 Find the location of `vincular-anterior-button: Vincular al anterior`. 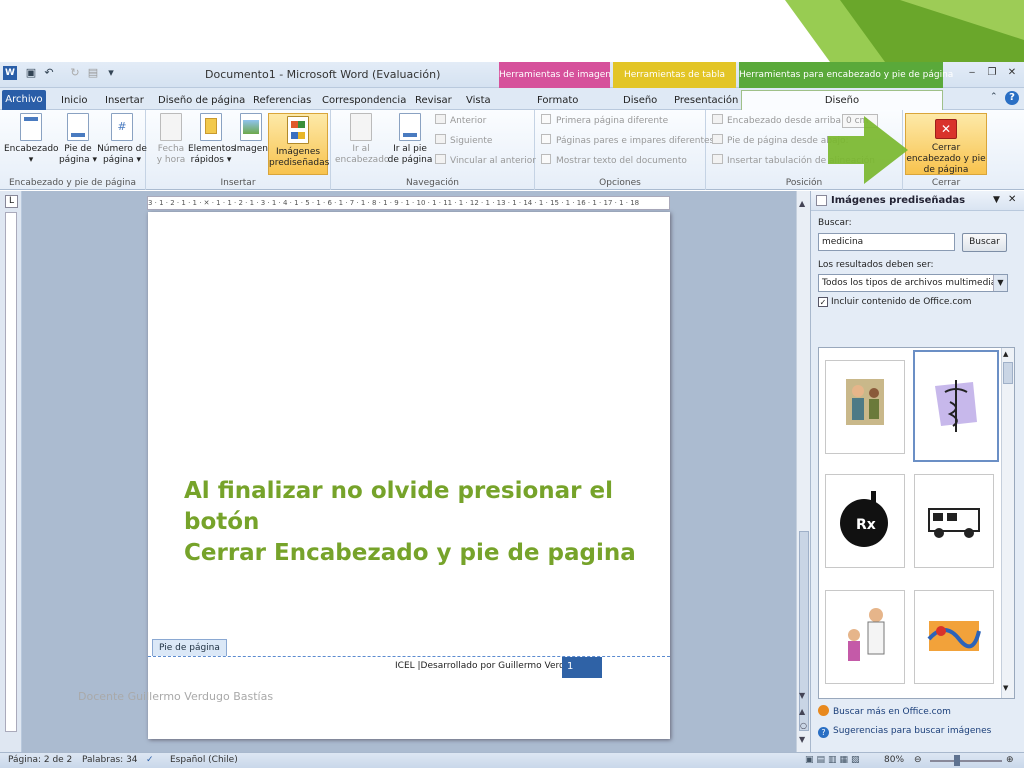

vincular-anterior-button: Vincular al anterior is located at coordinates (485, 161).